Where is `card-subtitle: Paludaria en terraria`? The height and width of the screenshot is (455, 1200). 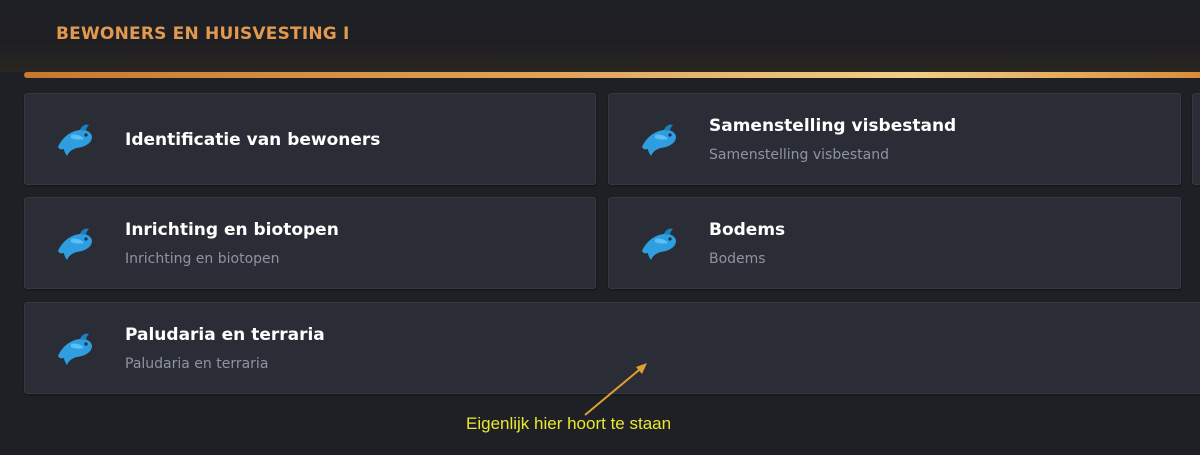 card-subtitle: Paludaria en terraria is located at coordinates (197, 364).